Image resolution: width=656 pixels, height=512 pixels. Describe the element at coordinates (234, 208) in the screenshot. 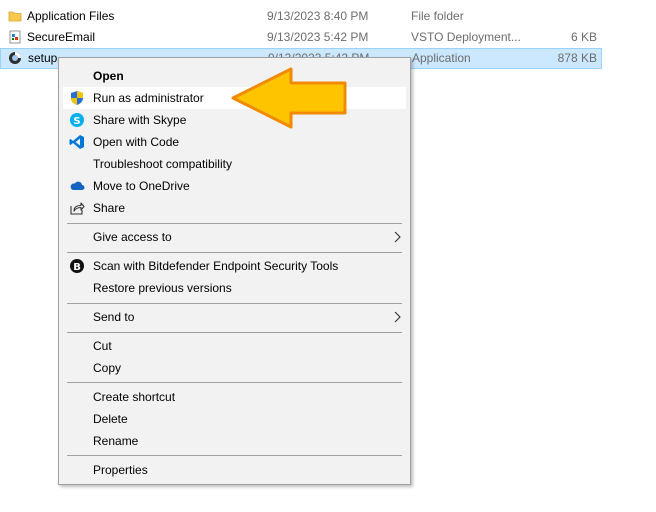

I see `menu-item-share: Share` at that location.